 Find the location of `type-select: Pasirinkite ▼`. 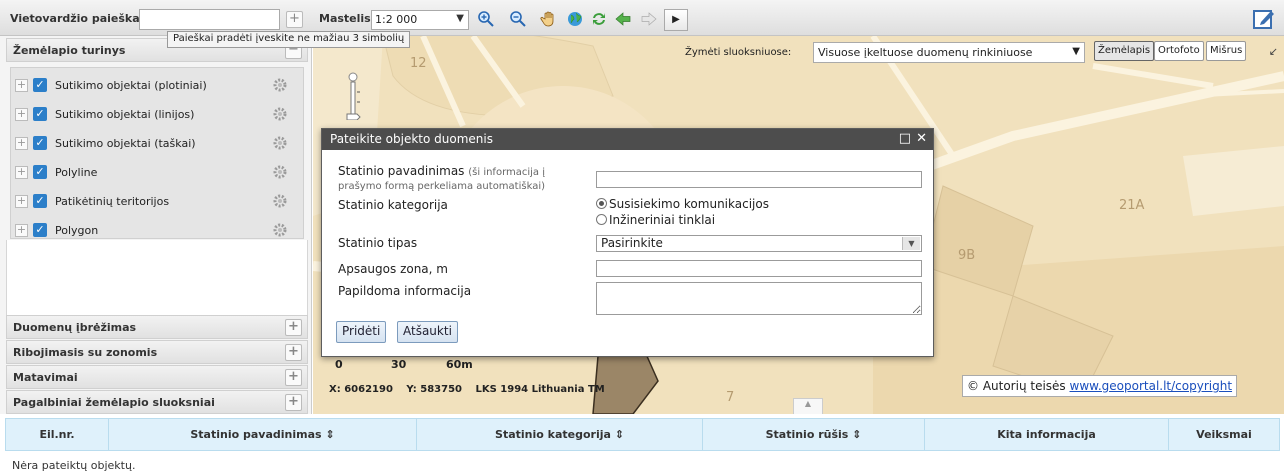

type-select: Pasirinkite ▼ is located at coordinates (759, 243).